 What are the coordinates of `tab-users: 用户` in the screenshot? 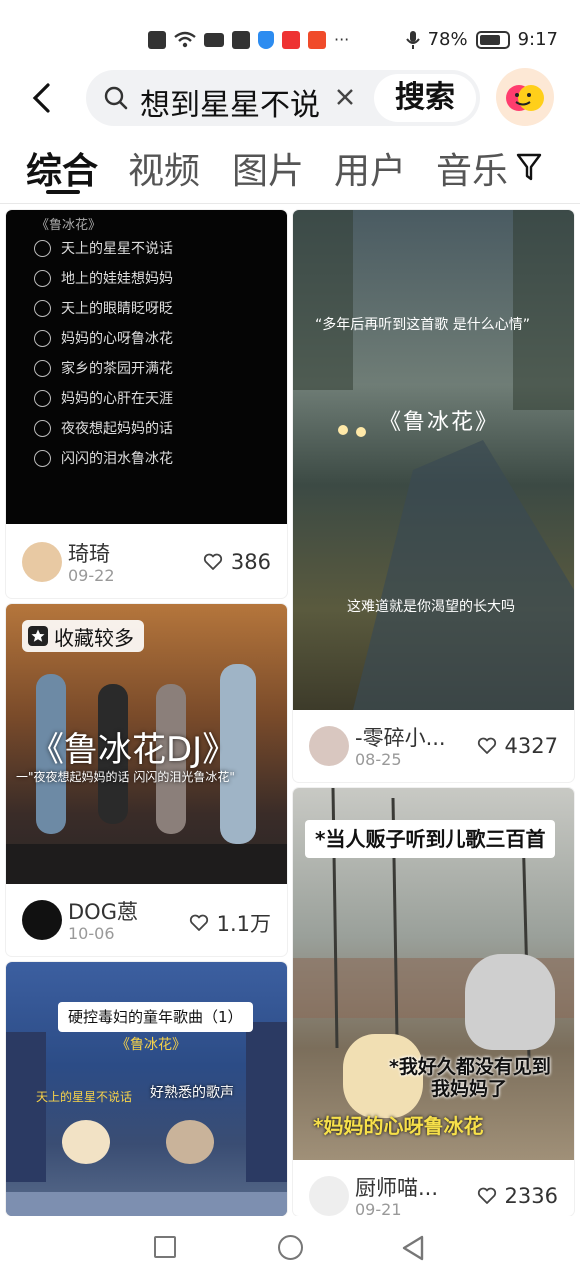 It's located at (370, 168).